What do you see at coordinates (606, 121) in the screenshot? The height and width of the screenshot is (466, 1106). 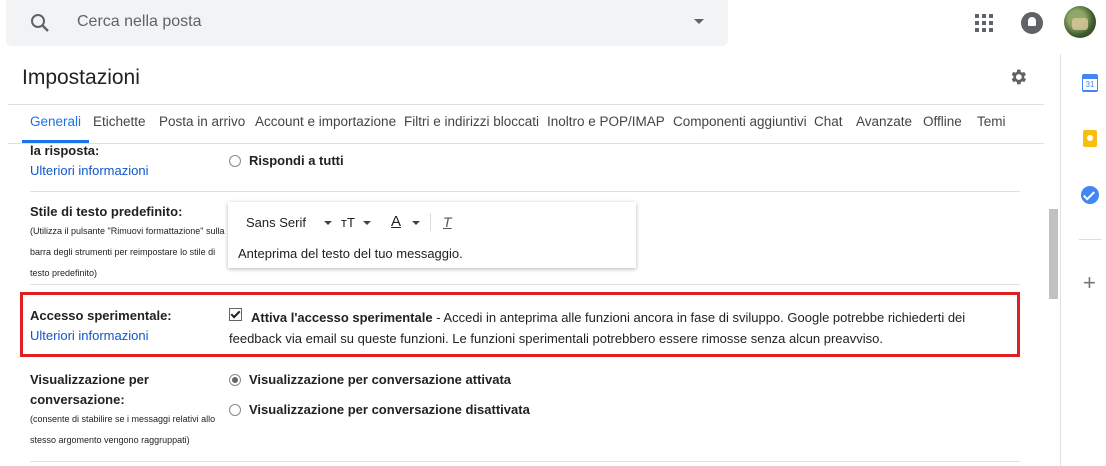 I see `tab-inoltro-pop-imap: Inoltro e POP/IMAP` at bounding box center [606, 121].